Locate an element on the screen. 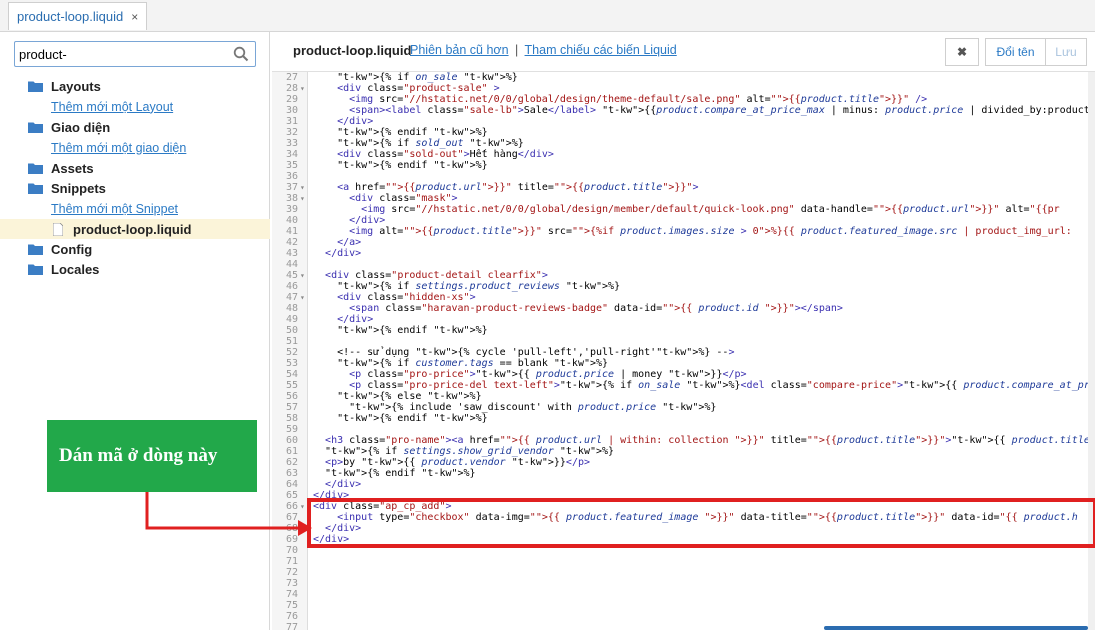  code-line: 33 "t-kw">{% if sold_out "t-kw">%} is located at coordinates (683, 143).